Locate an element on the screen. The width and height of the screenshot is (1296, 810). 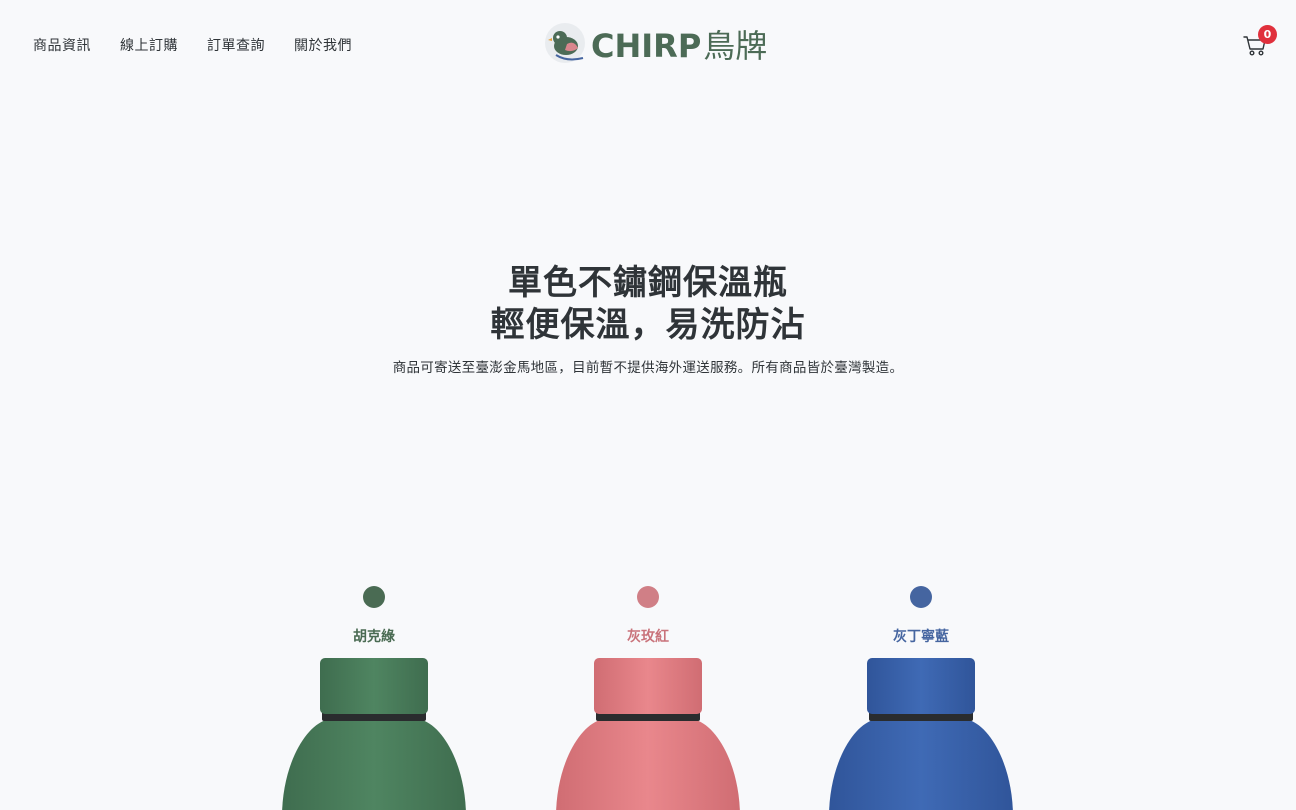
product-name: 灰玫紅 is located at coordinates (648, 637).